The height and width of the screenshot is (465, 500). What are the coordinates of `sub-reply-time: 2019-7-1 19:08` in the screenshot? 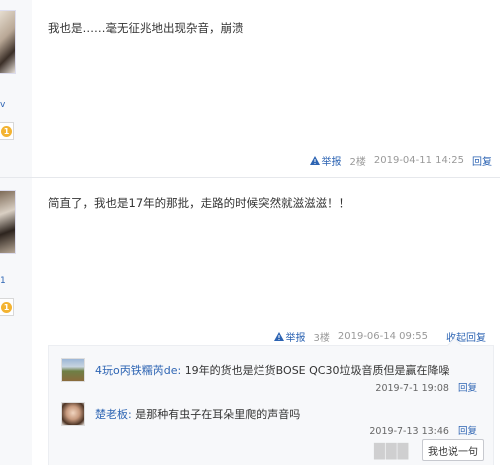 It's located at (412, 388).